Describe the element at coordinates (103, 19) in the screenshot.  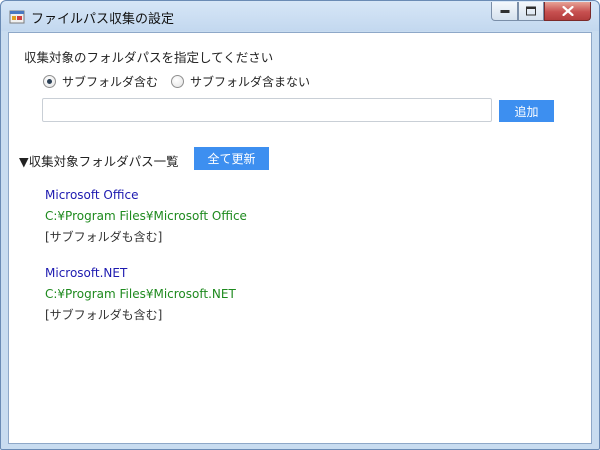
I see `window-title: ファイルパス収集の設定` at that location.